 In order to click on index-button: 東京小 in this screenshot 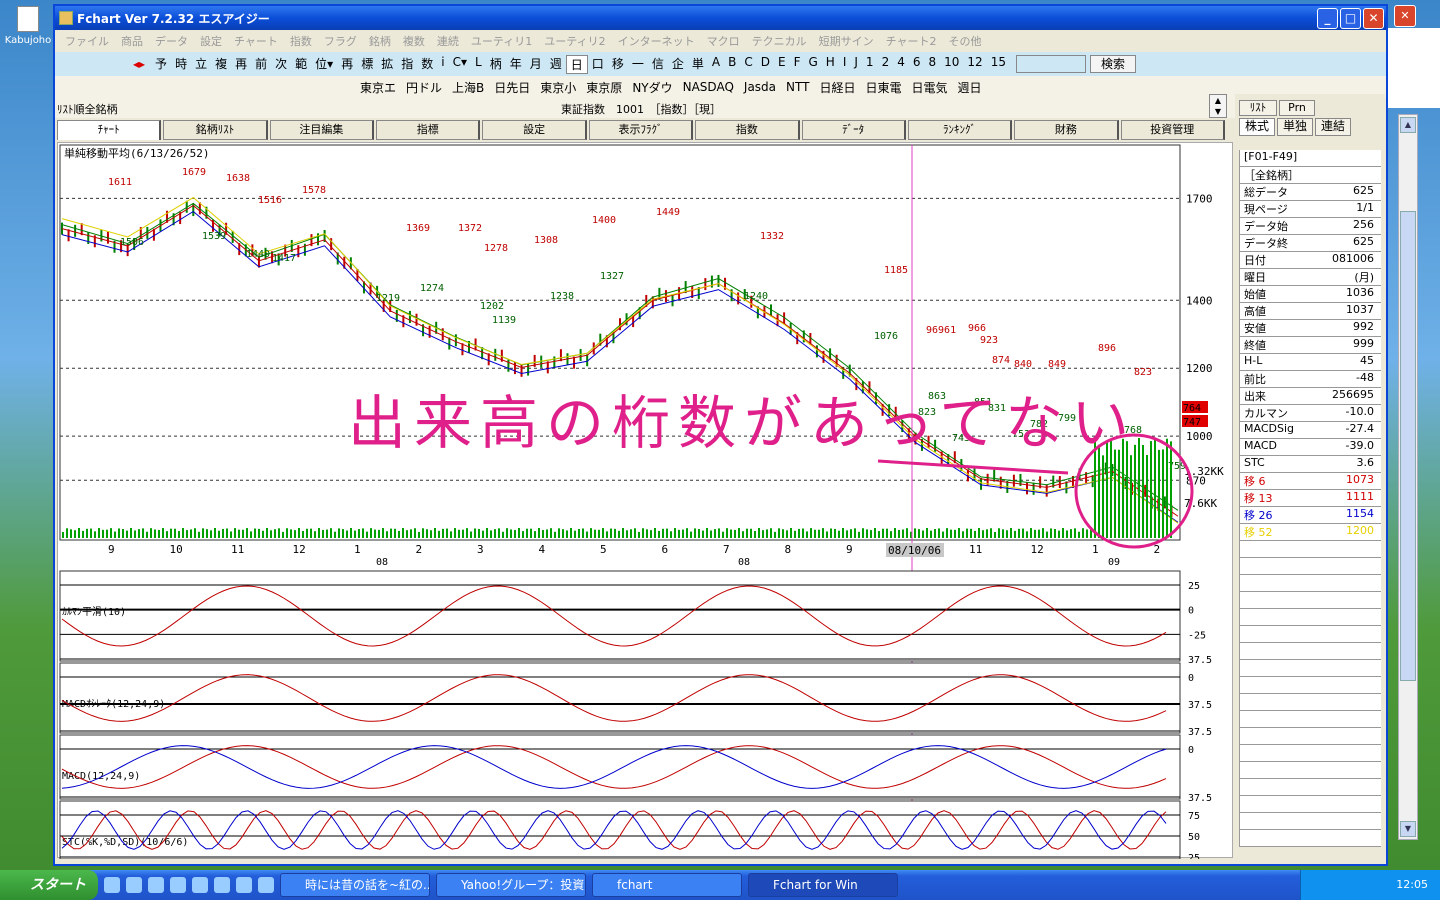, I will do `click(558, 87)`.